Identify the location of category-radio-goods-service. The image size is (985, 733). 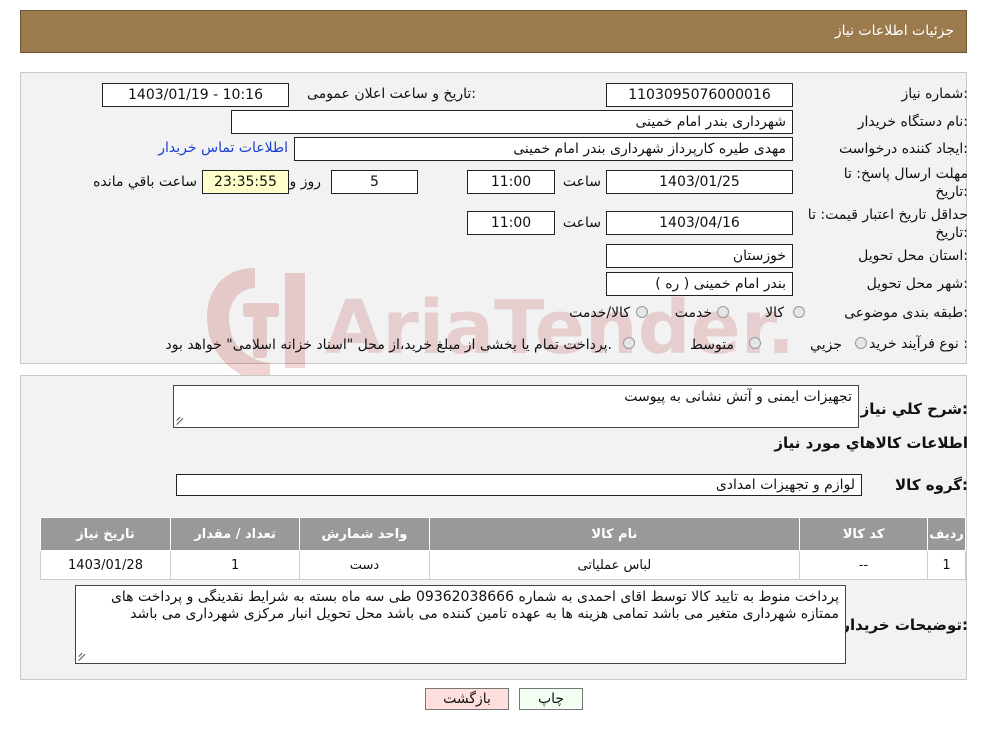
(642, 312).